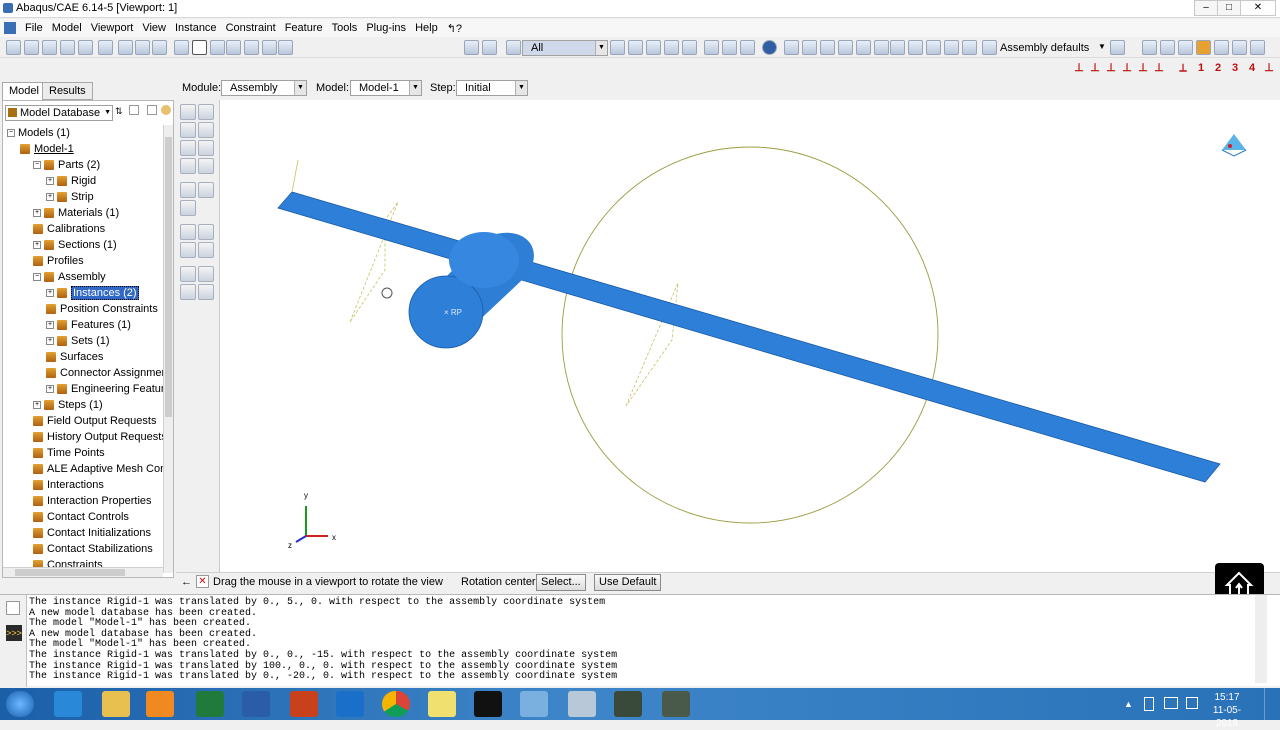 Image resolution: width=1280 pixels, height=730 pixels. What do you see at coordinates (1206, 8) in the screenshot?
I see `minimize-button: –` at bounding box center [1206, 8].